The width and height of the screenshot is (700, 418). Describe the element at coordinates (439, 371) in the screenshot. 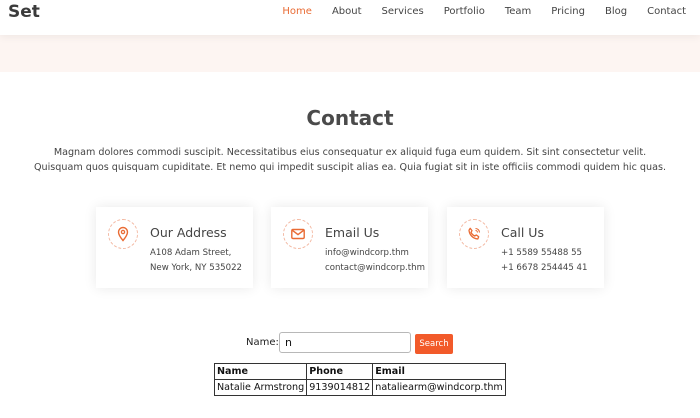

I see `column-header-email: Email` at that location.